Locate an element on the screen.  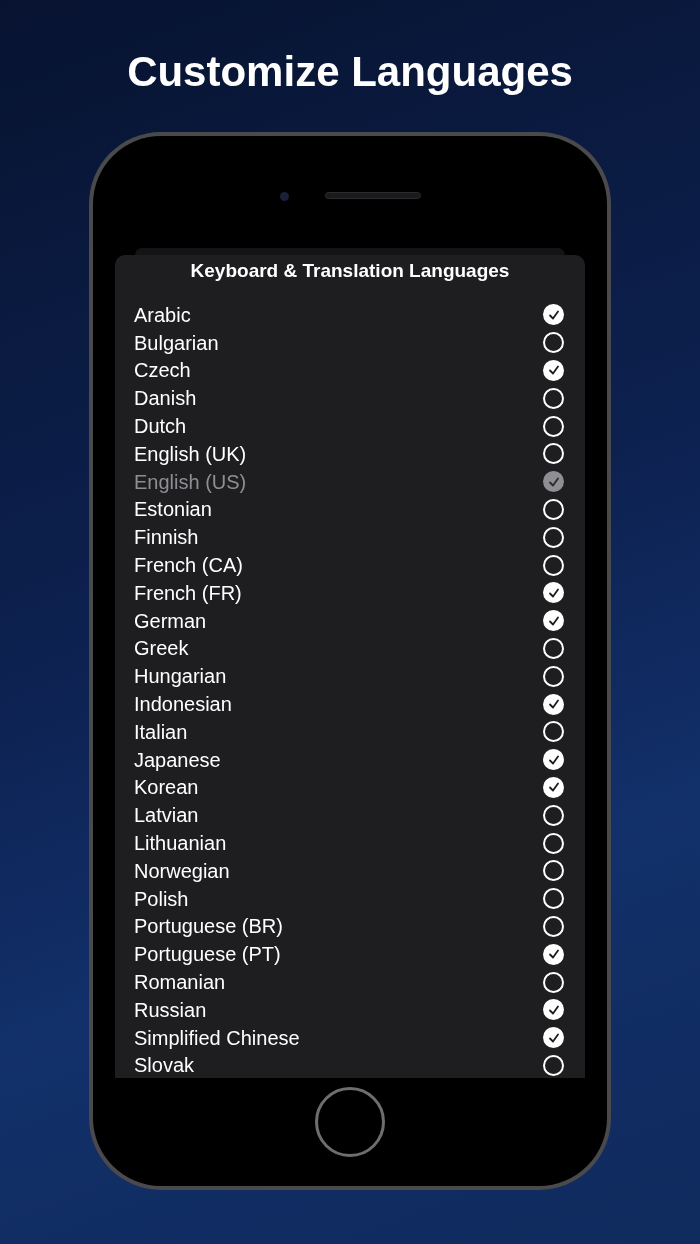
language-name: Simplified Chinese is located at coordinates (217, 1037).